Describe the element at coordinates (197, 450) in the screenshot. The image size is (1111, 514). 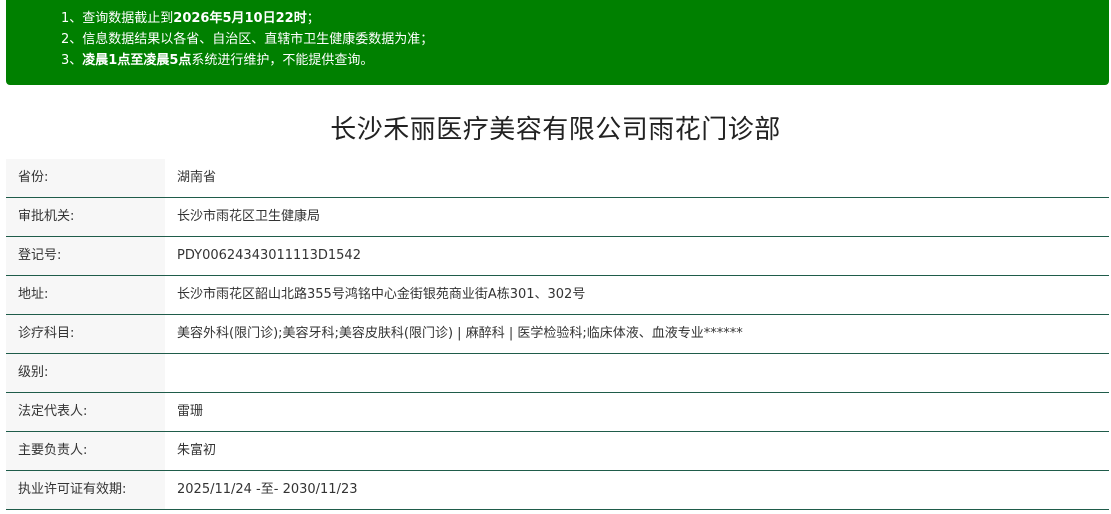
I see `value-principal: 朱富初` at that location.